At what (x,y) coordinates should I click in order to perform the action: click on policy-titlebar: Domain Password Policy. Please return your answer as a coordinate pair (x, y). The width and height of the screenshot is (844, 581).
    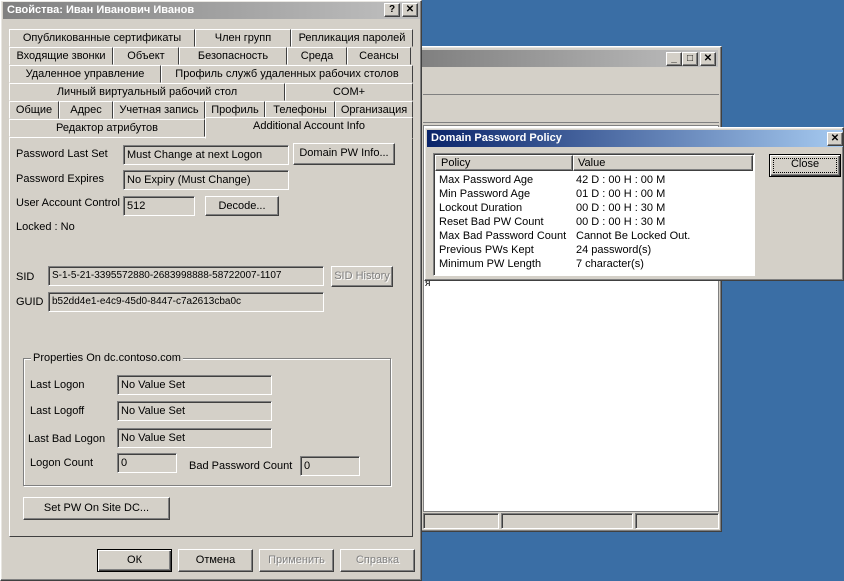
    Looking at the image, I should click on (635, 138).